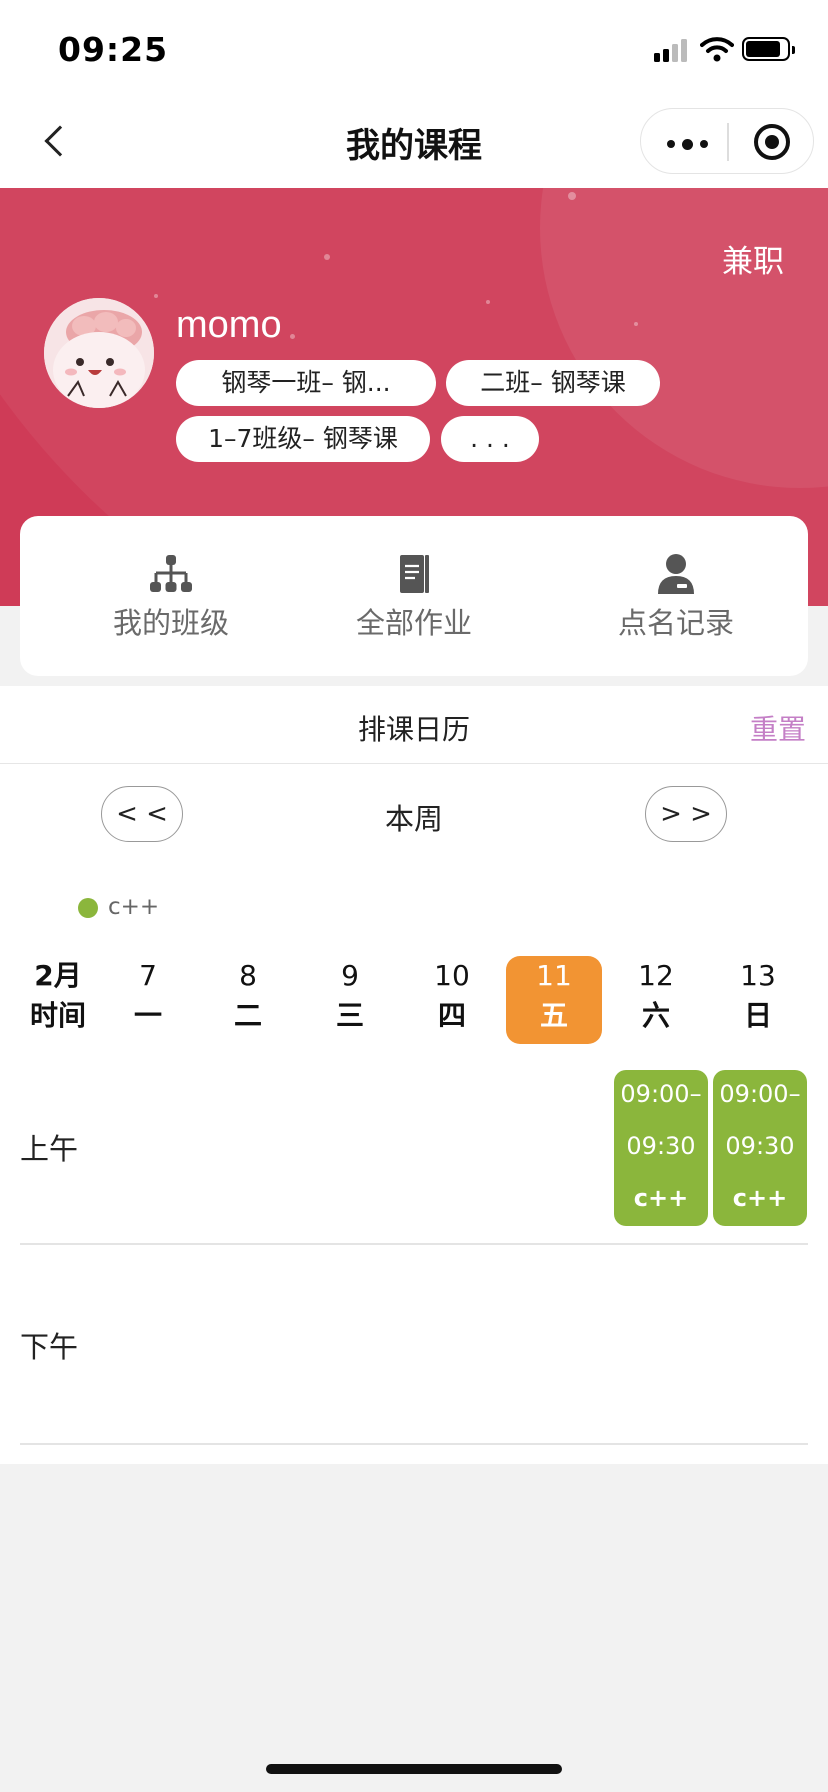 The image size is (828, 1792). Describe the element at coordinates (656, 1000) in the screenshot. I see `day-header: 12 六` at that location.